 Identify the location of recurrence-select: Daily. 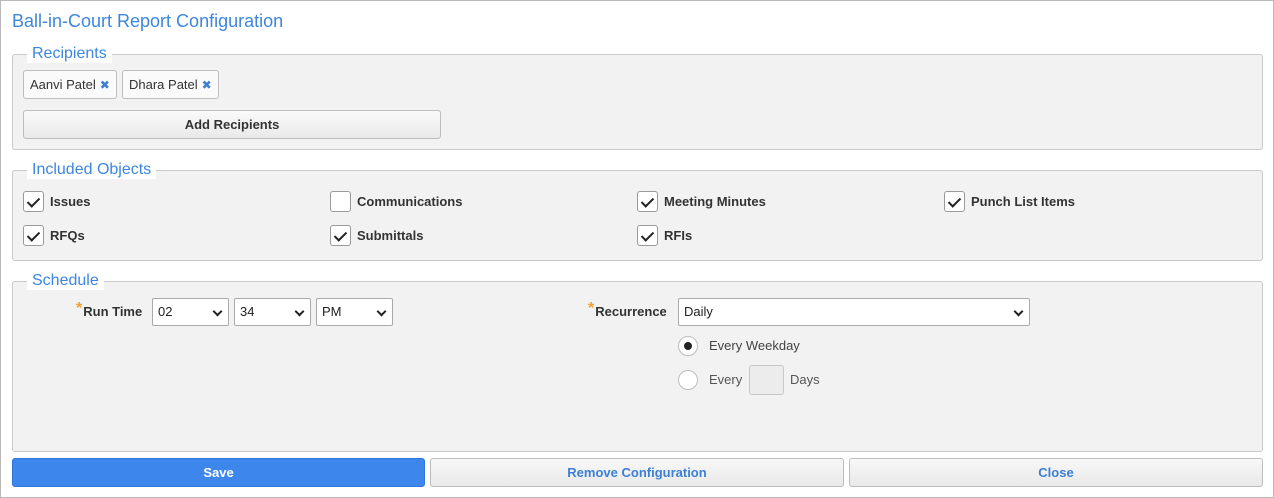
(854, 312).